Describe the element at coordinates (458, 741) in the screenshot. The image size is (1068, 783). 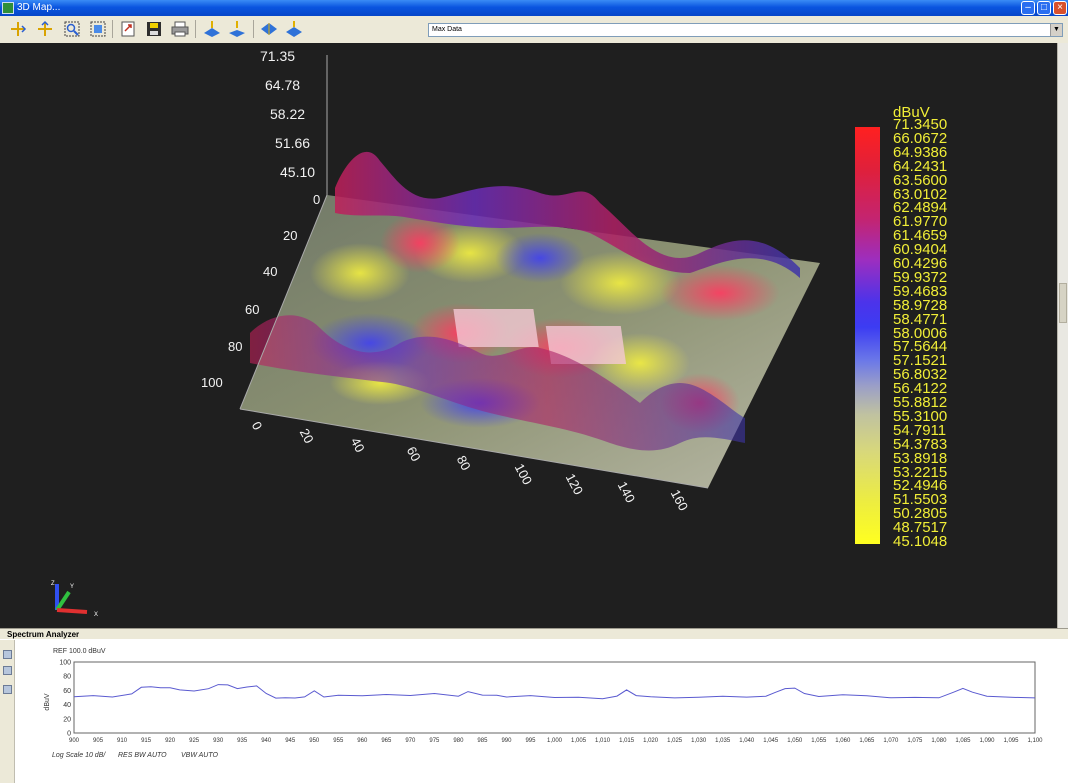
I see `x-tick-label: 980` at that location.